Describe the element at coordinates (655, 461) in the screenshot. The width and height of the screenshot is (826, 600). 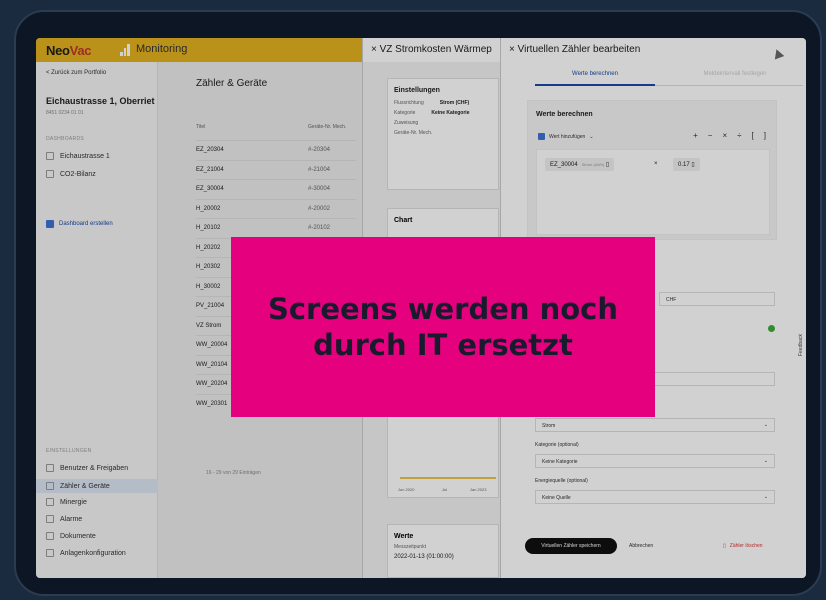
I see `category-select: Keine Kategorie ⌄` at that location.